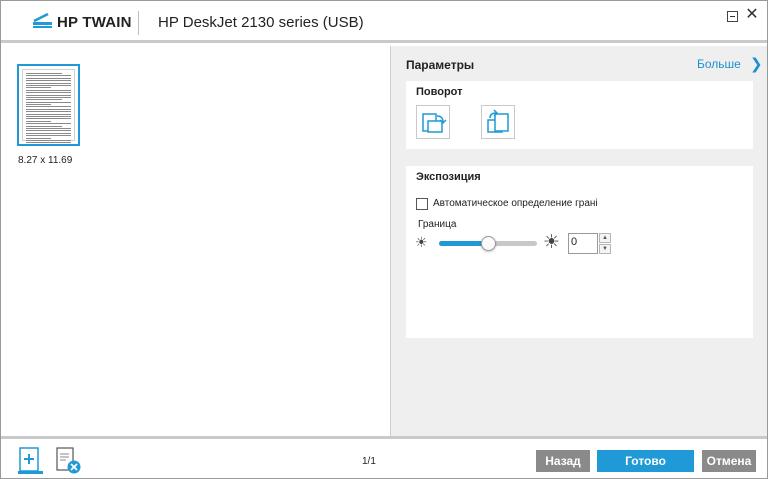 This screenshot has width=768, height=479. I want to click on rotate-left-icon, so click(434, 123).